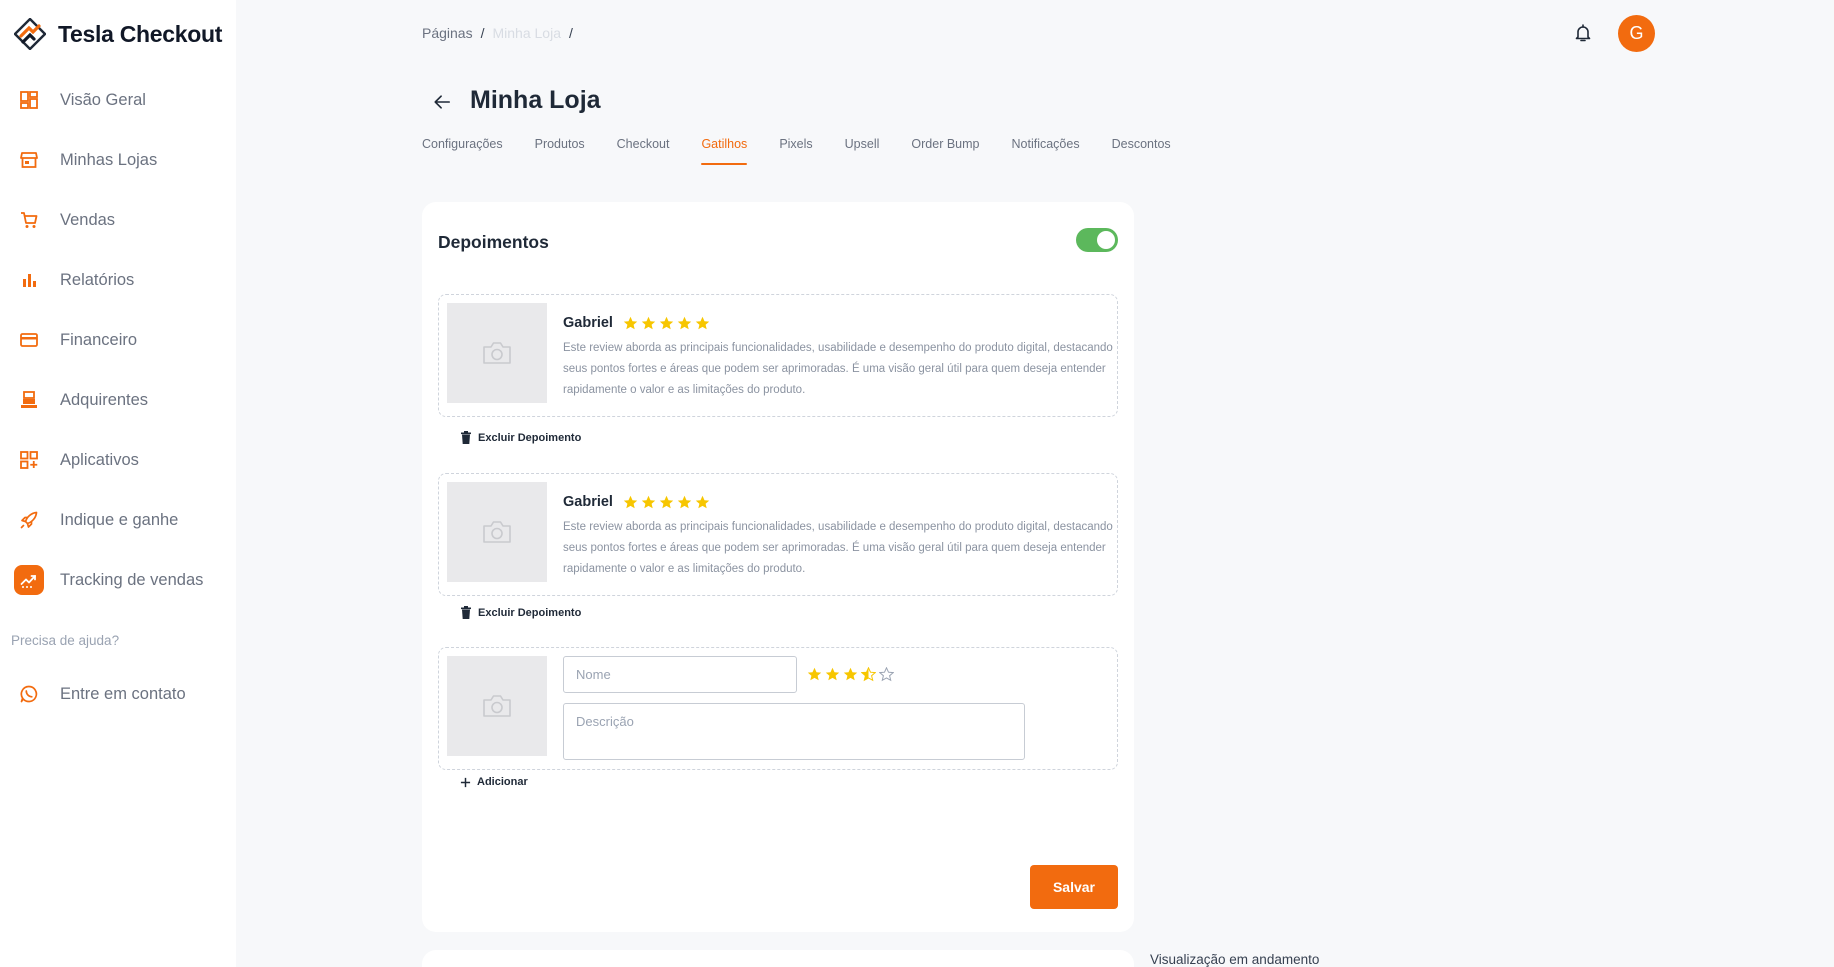 The height and width of the screenshot is (967, 1834). Describe the element at coordinates (29, 400) in the screenshot. I see `register-icon` at that location.